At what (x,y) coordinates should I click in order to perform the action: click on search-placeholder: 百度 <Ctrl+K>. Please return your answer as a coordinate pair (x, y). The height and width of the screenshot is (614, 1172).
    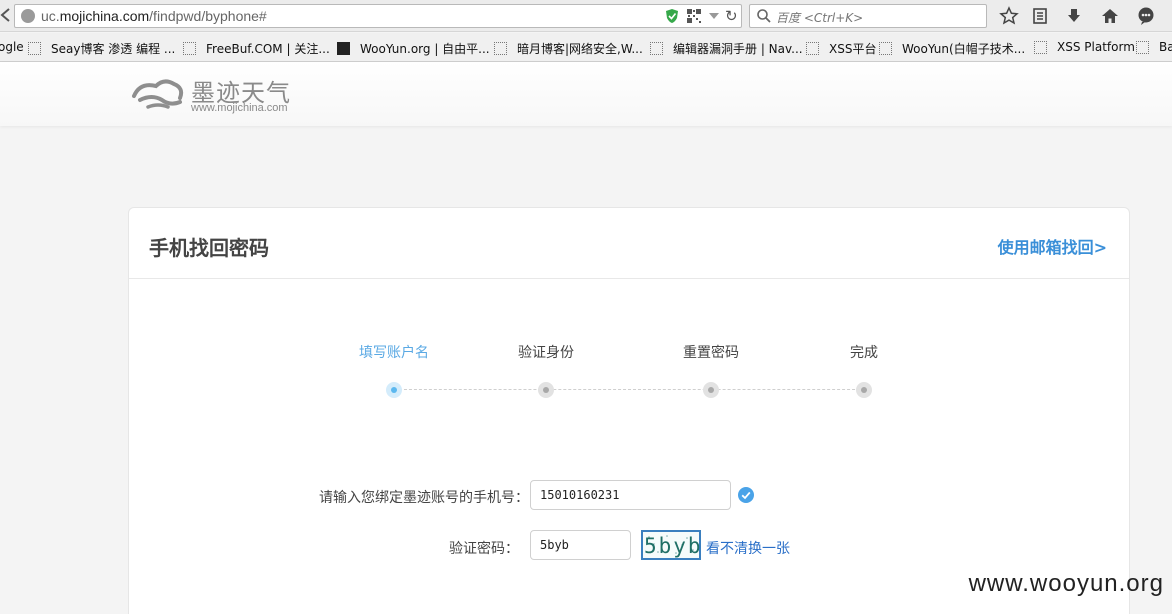
    Looking at the image, I should click on (820, 18).